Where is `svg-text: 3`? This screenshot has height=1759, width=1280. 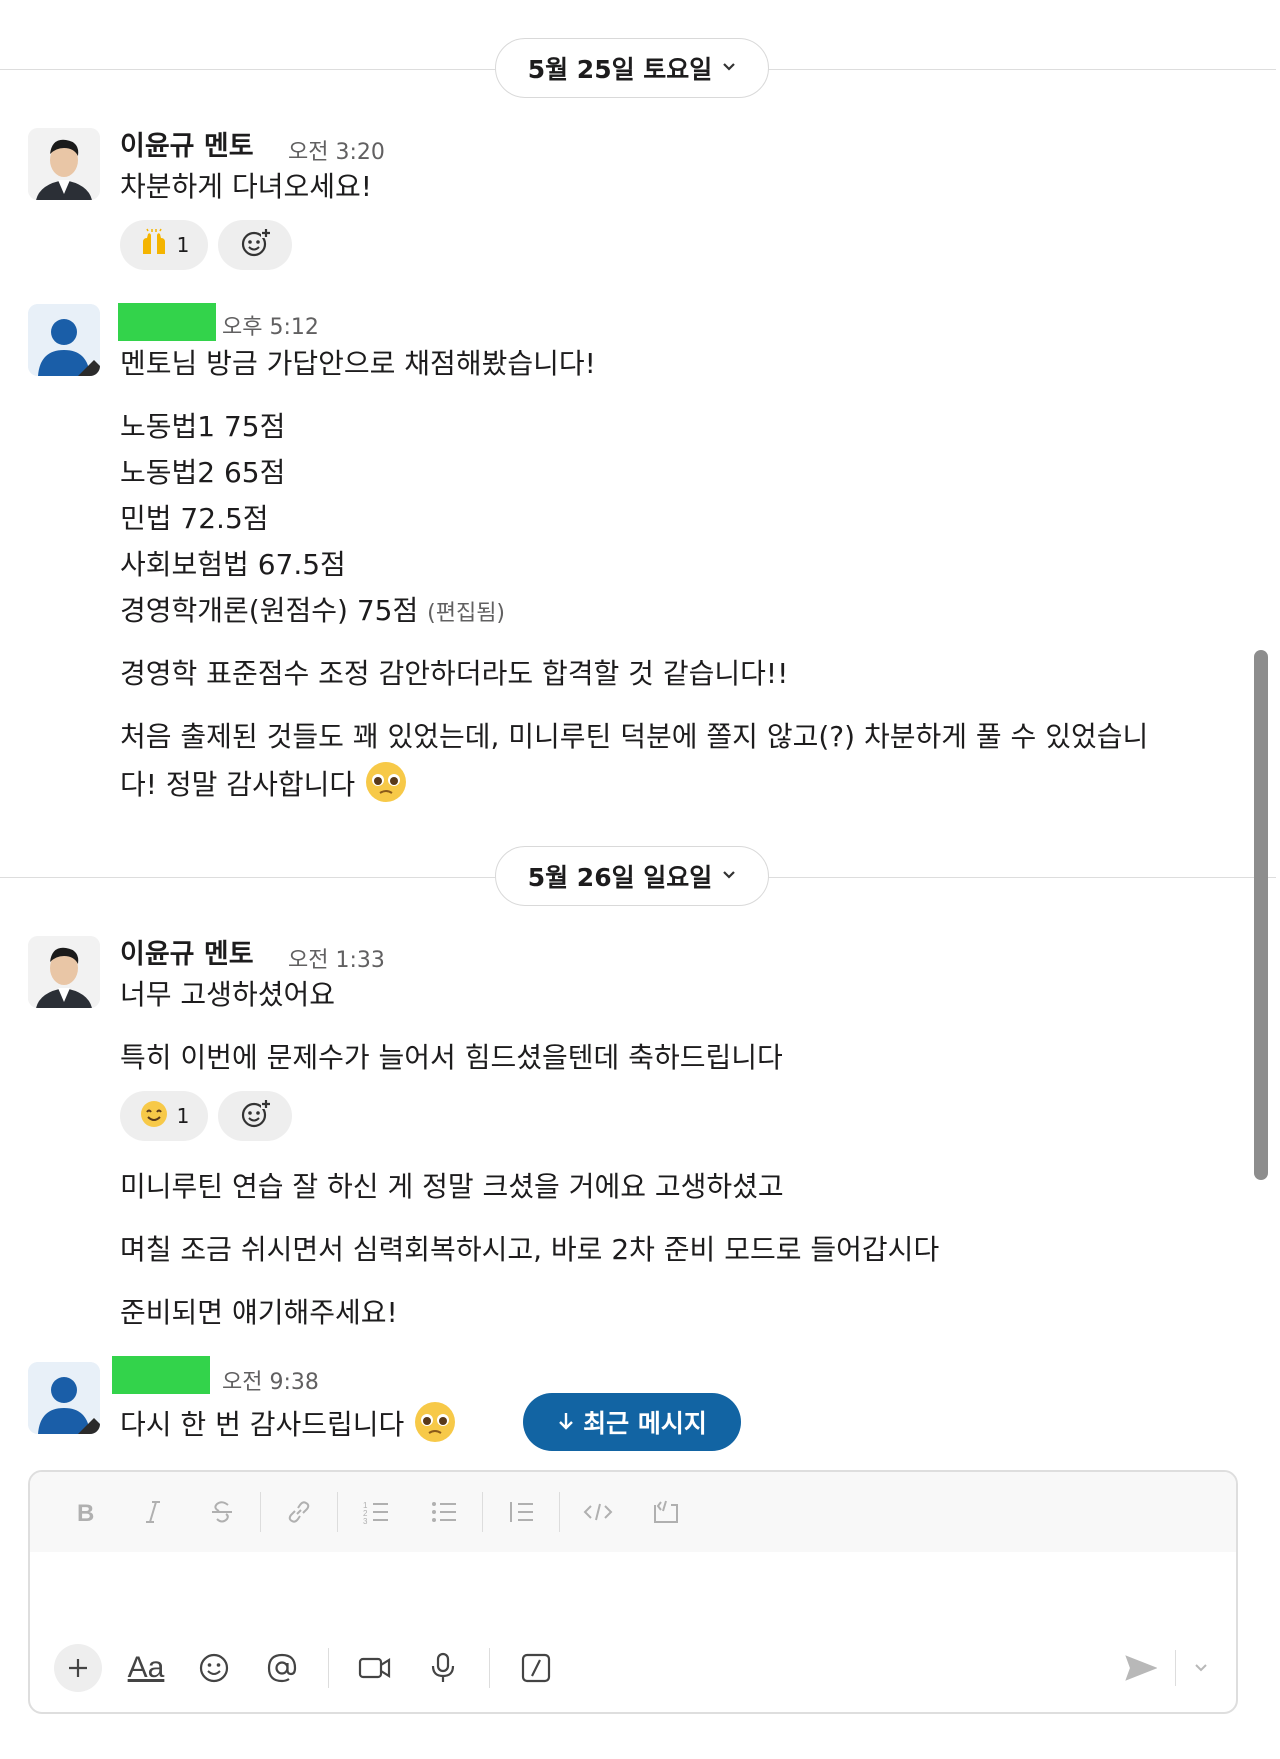 svg-text: 3 is located at coordinates (365, 1521).